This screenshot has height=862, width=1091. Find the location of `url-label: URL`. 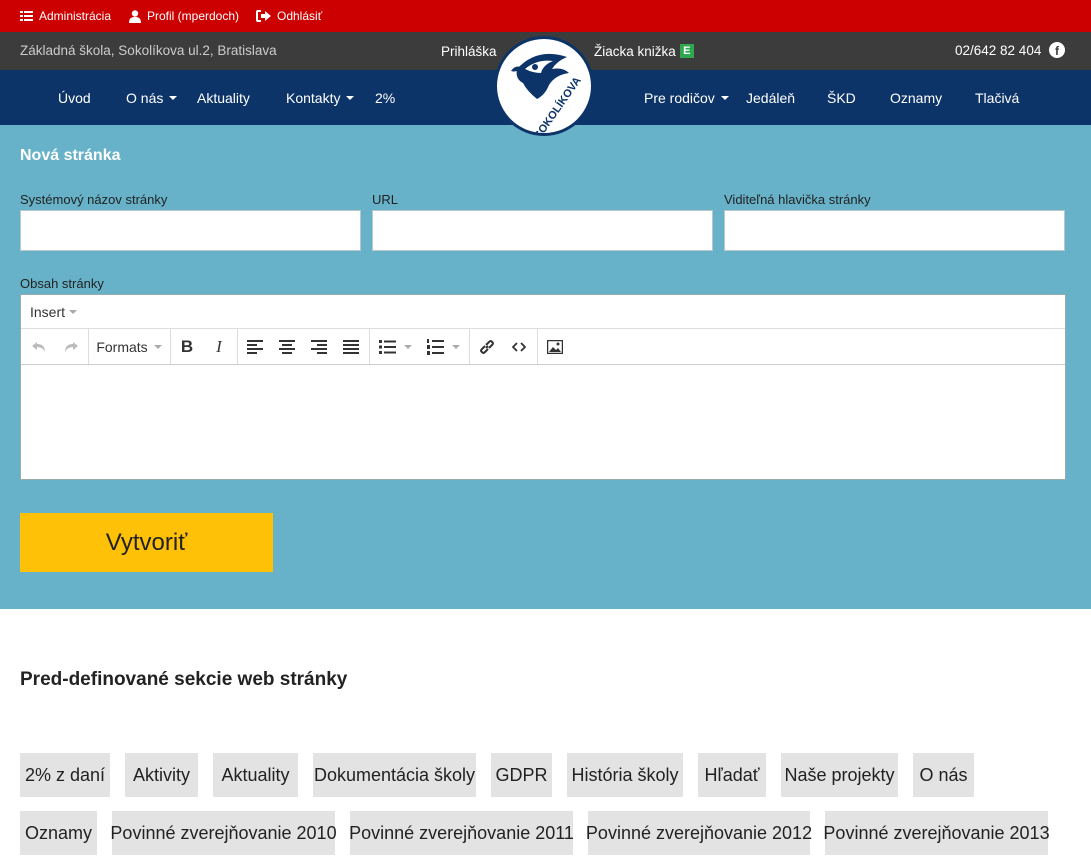

url-label: URL is located at coordinates (385, 199).